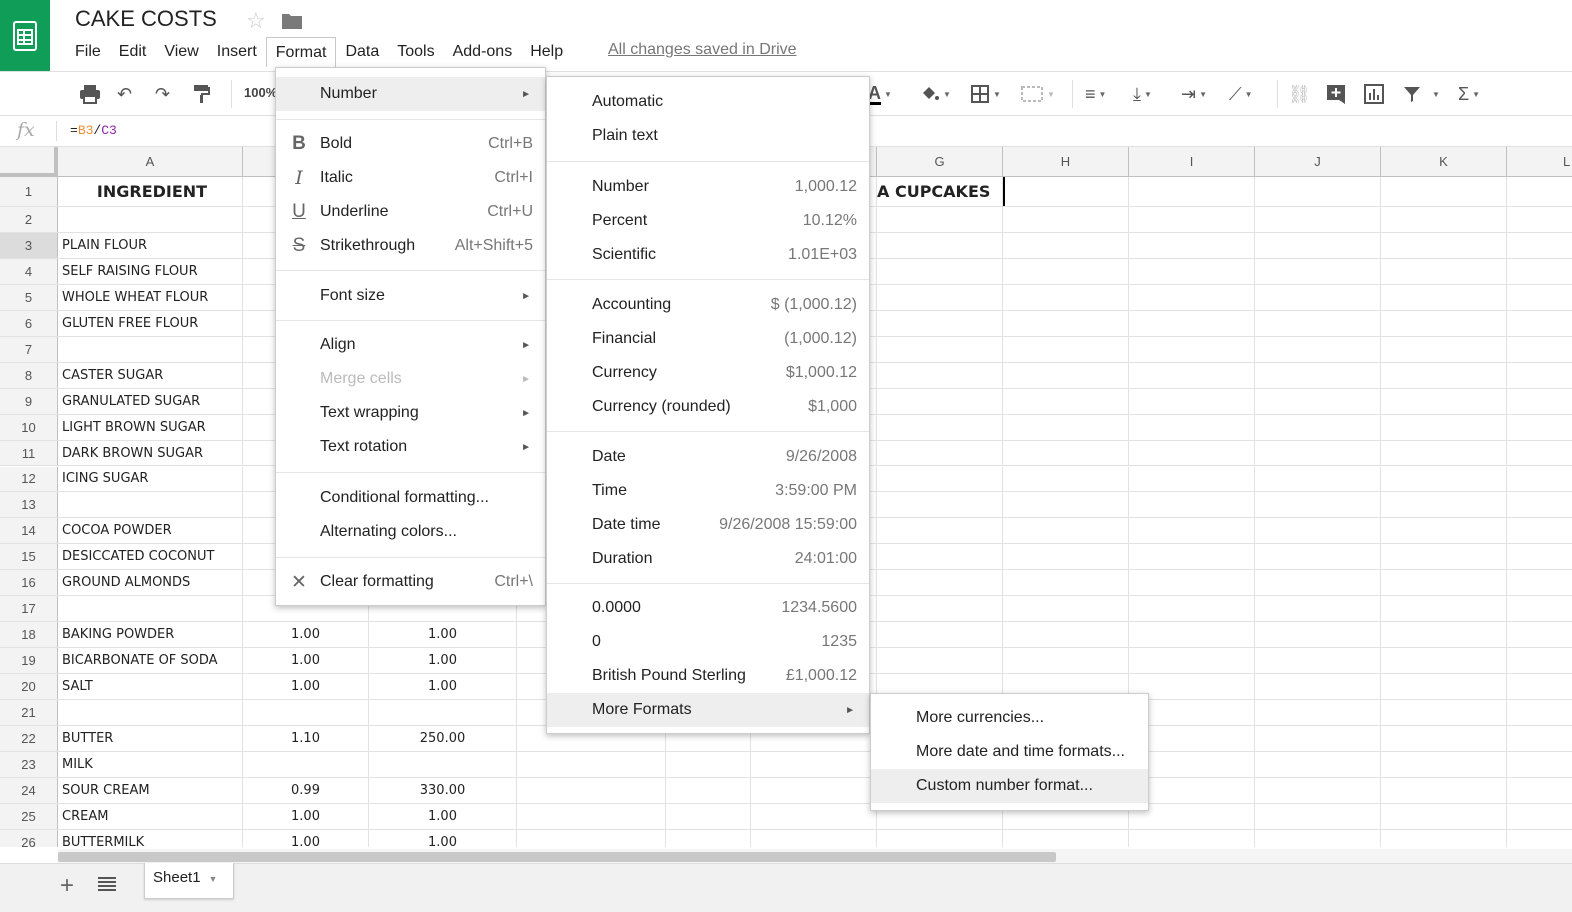 The height and width of the screenshot is (912, 1572). I want to click on menu-edit: Edit, so click(133, 52).